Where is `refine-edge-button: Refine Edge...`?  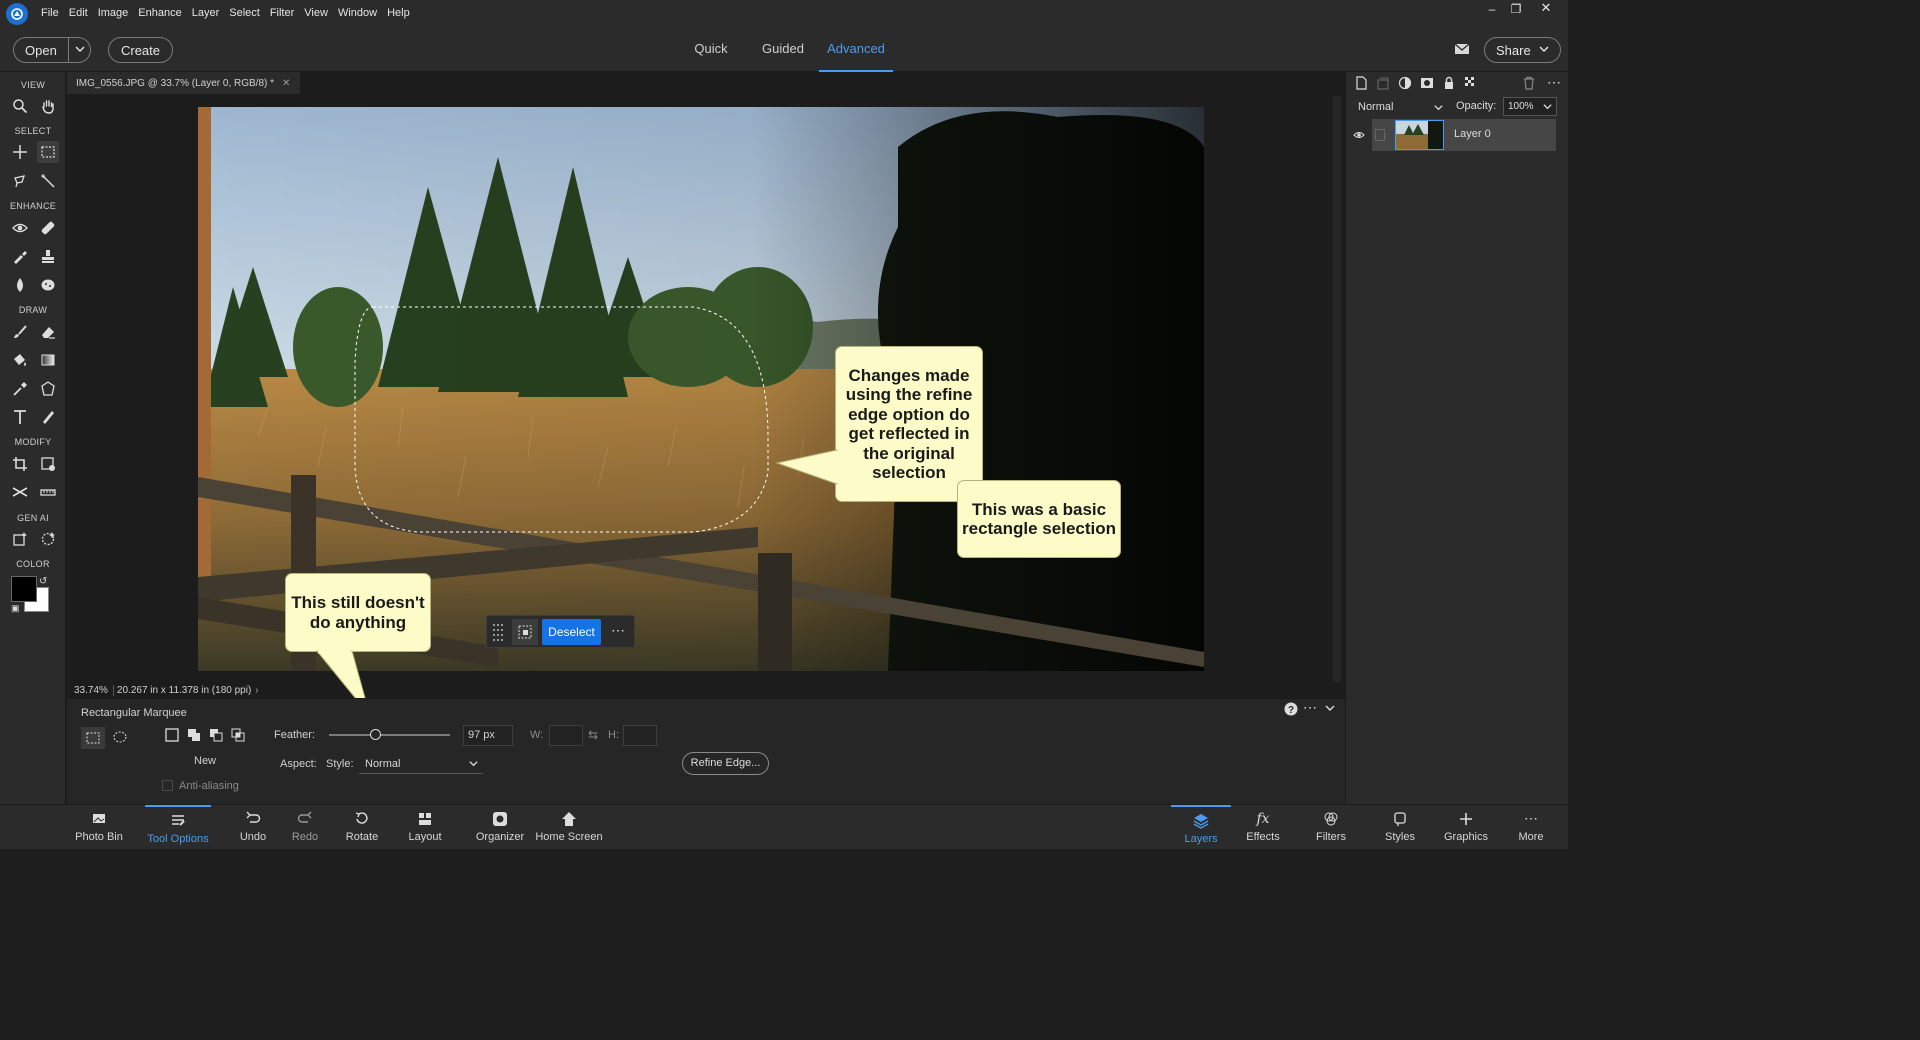 refine-edge-button: Refine Edge... is located at coordinates (725, 763).